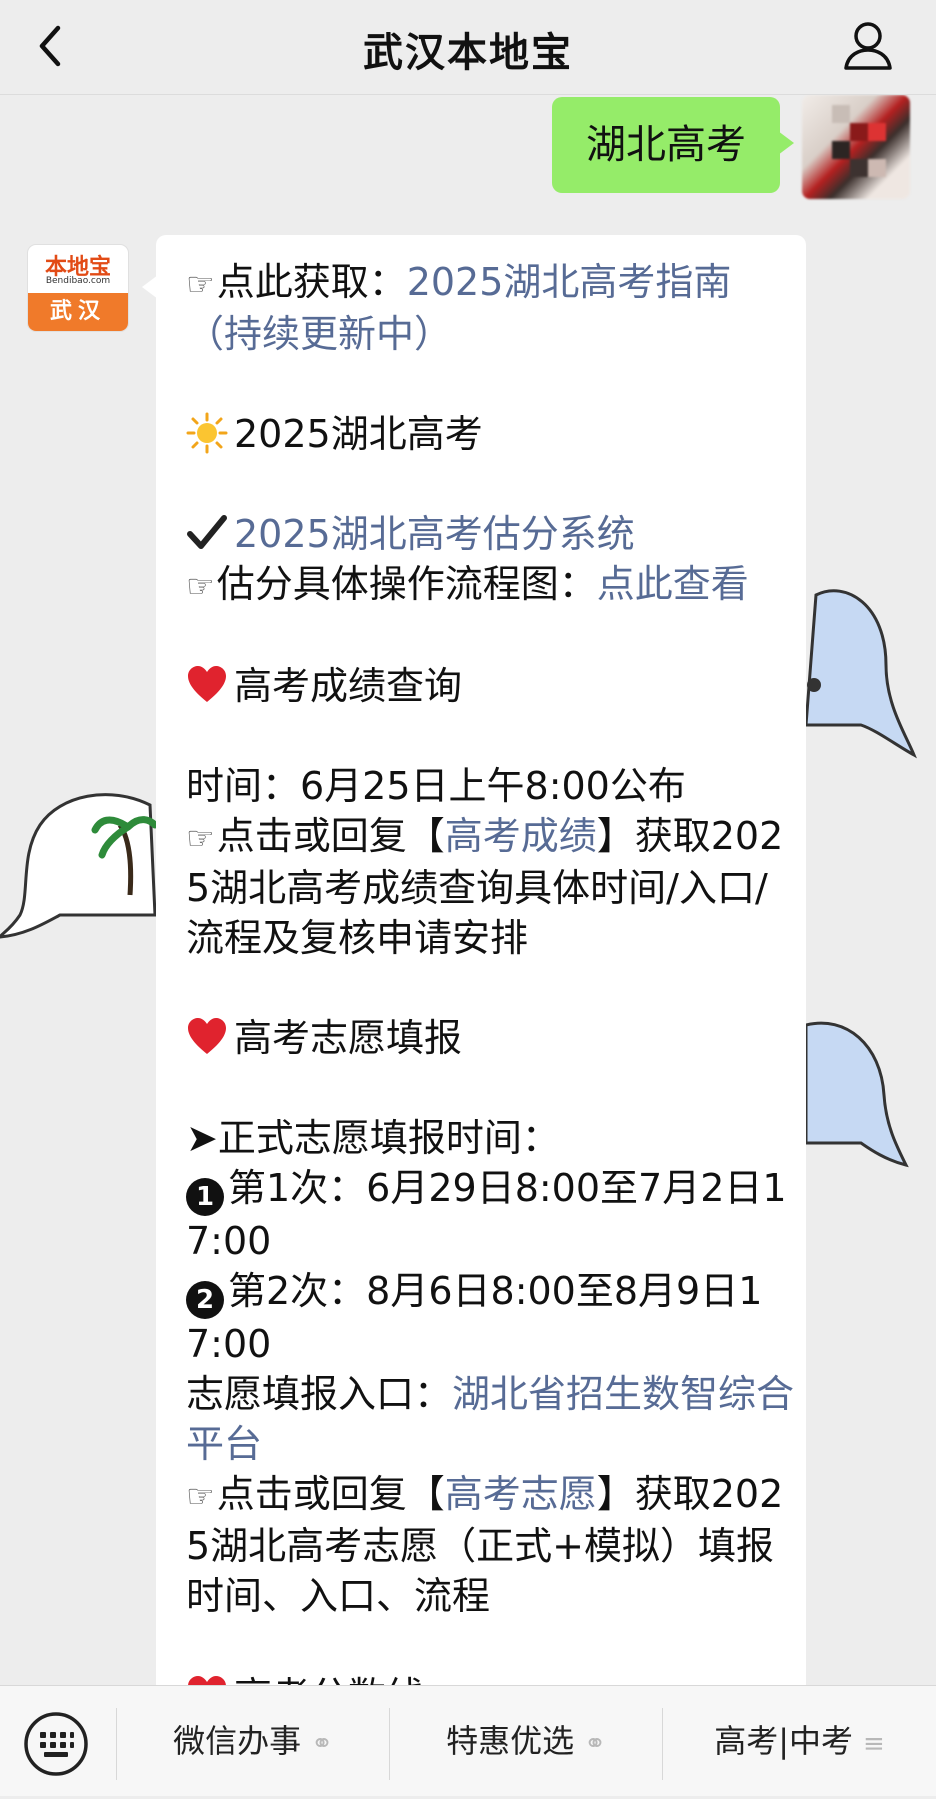 The image size is (936, 1799). I want to click on number-2-icon: 2, so click(205, 1300).